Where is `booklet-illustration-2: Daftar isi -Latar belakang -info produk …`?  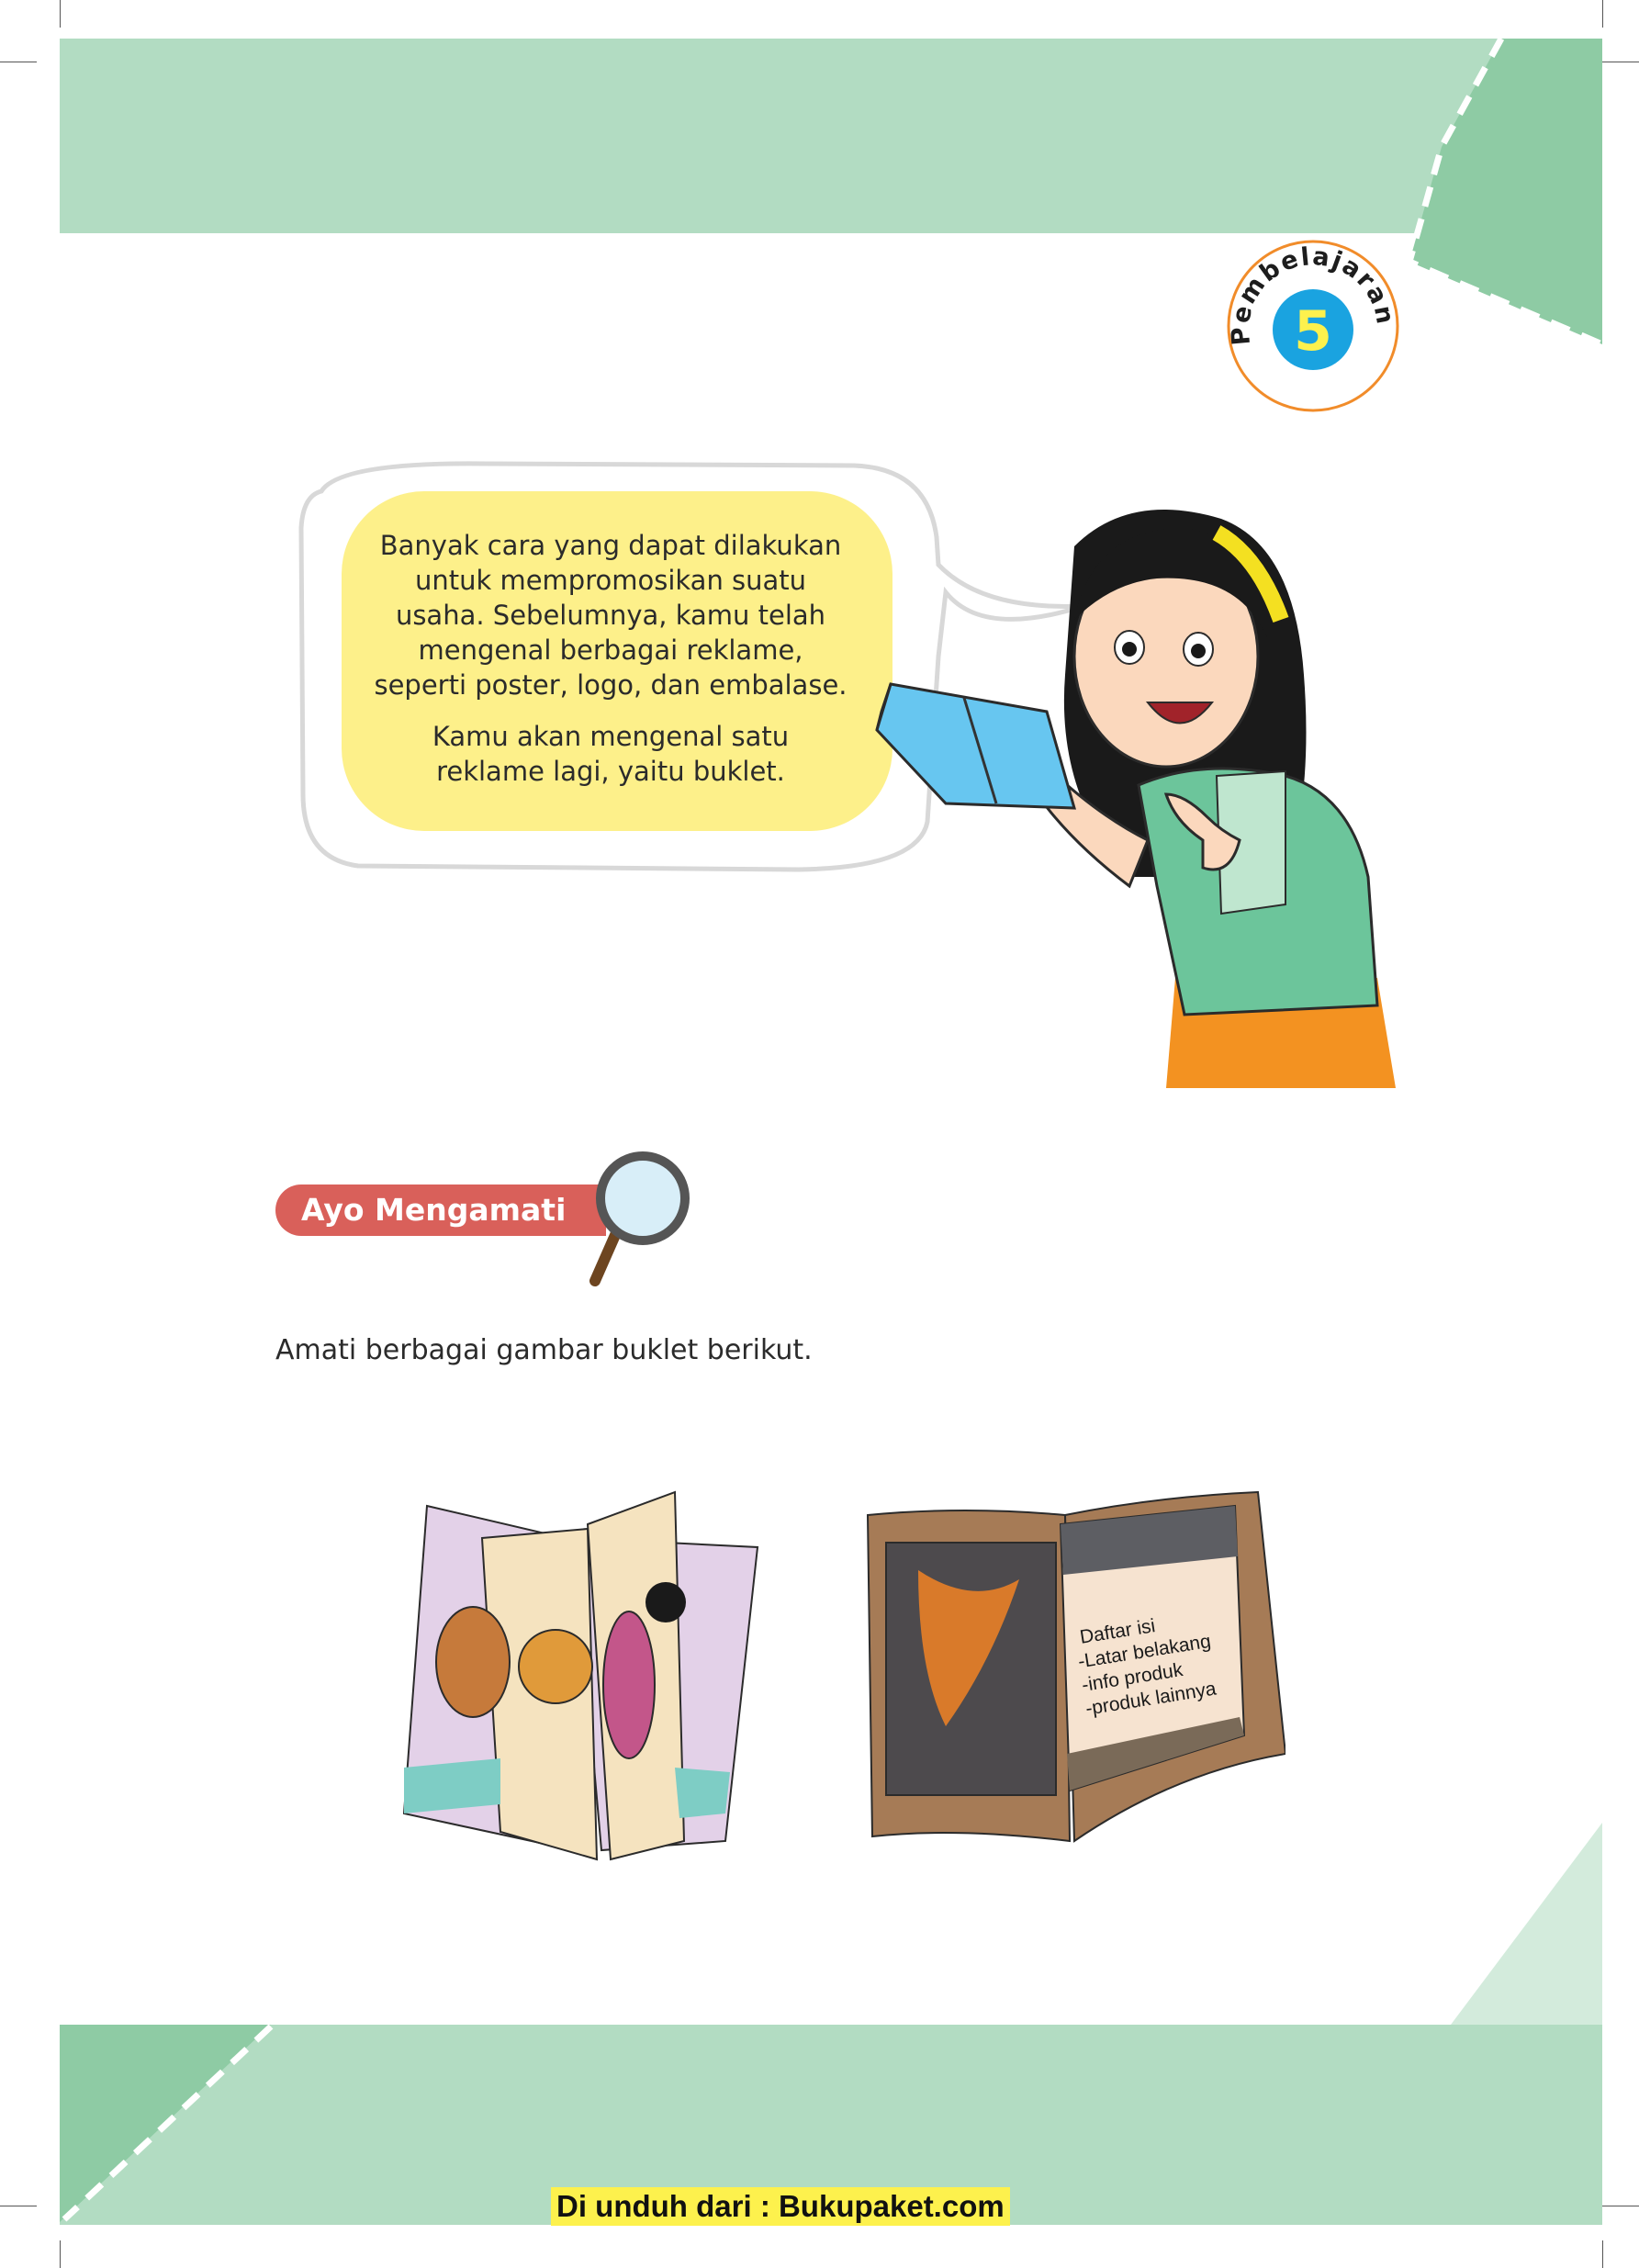
booklet-illustration-2: Daftar isi -Latar belakang -info produk … is located at coordinates (1075, 1667).